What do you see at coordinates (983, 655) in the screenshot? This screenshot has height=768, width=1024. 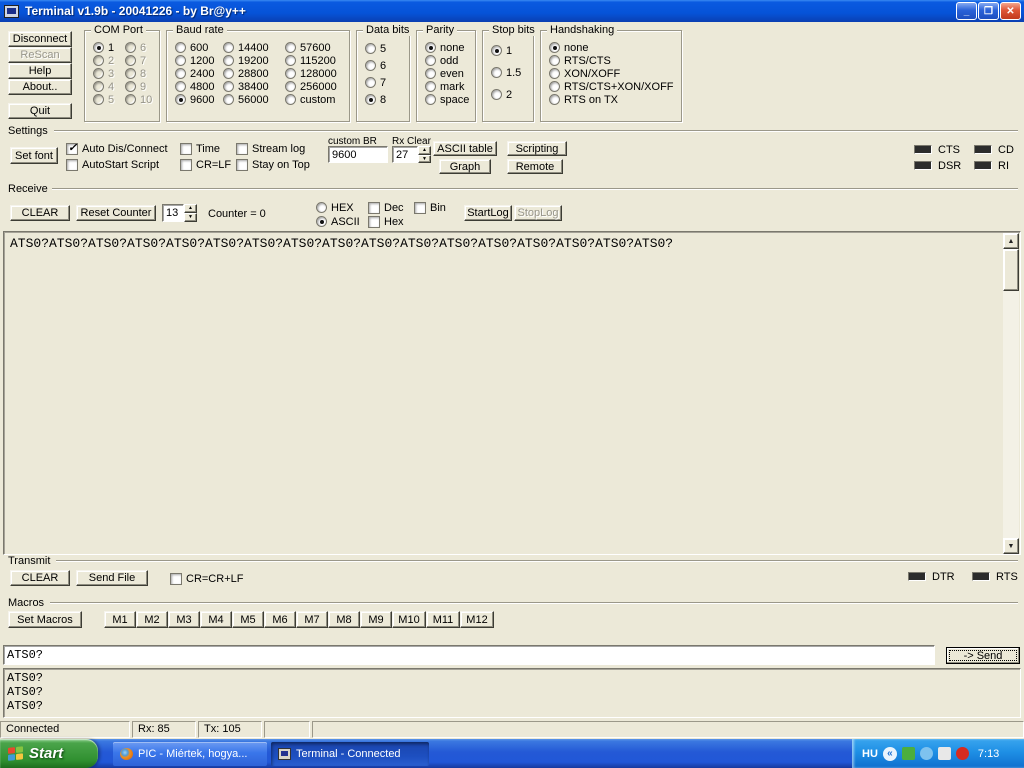 I see `send-button: -> Send` at bounding box center [983, 655].